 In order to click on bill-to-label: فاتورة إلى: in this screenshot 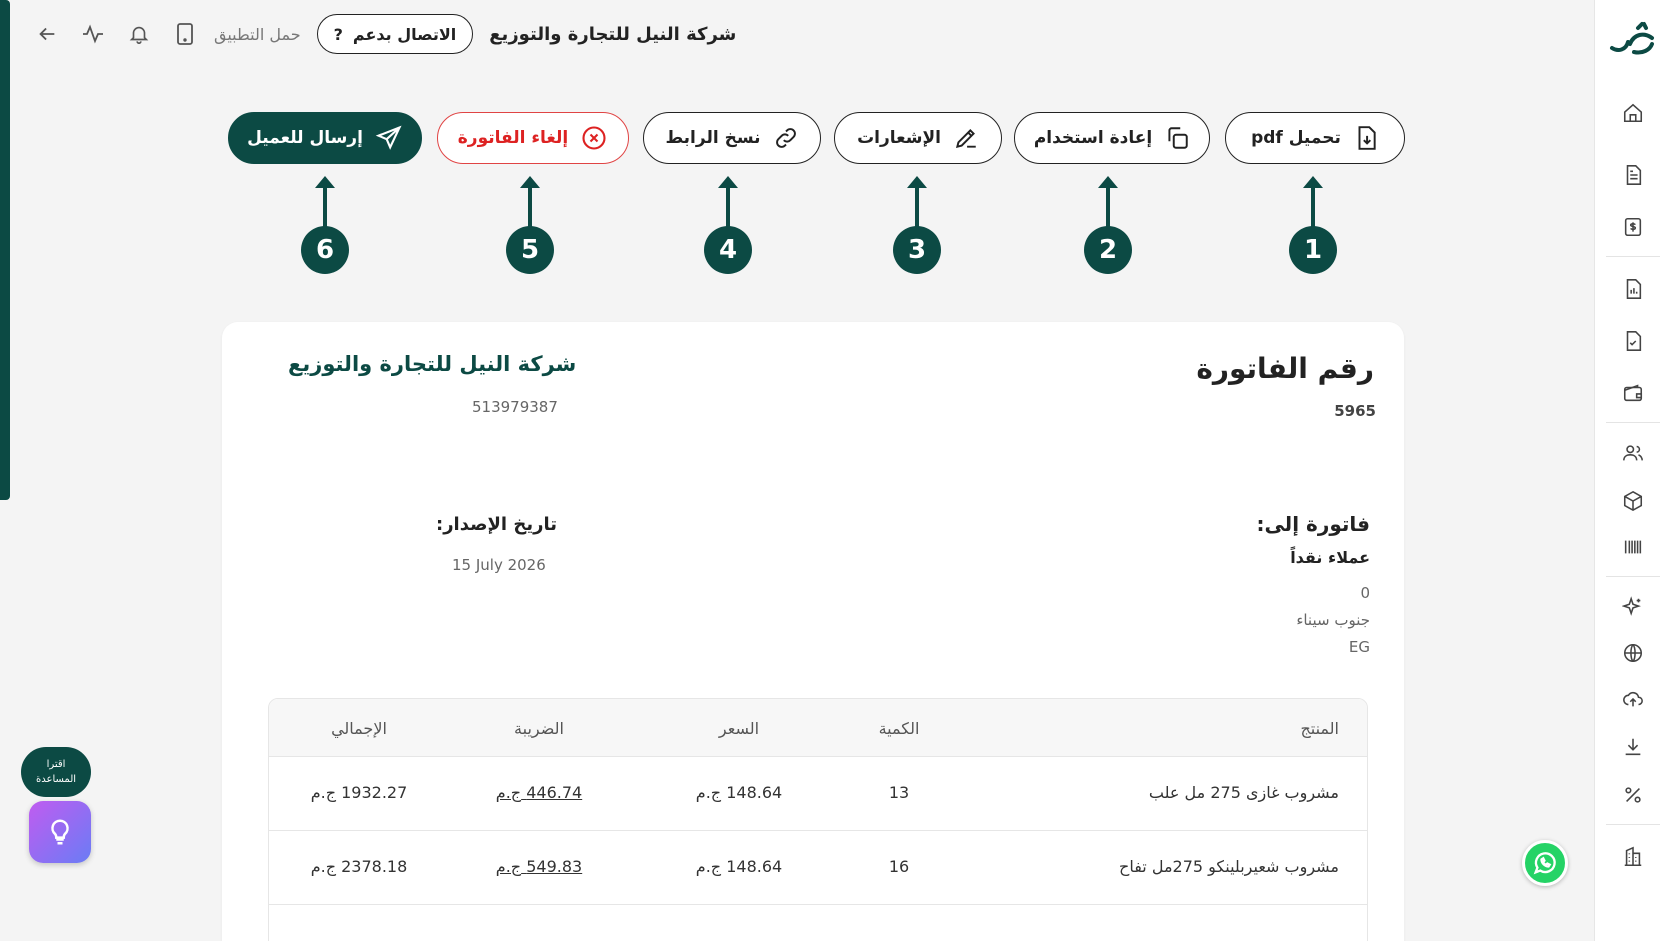, I will do `click(1313, 524)`.